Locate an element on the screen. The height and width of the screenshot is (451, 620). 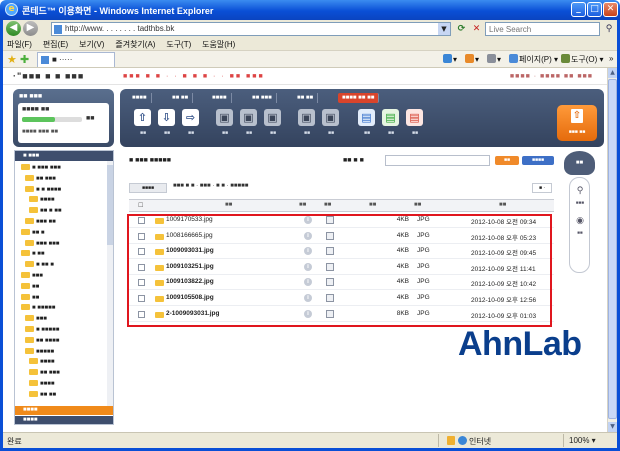
search-input is located at coordinates (542, 29).